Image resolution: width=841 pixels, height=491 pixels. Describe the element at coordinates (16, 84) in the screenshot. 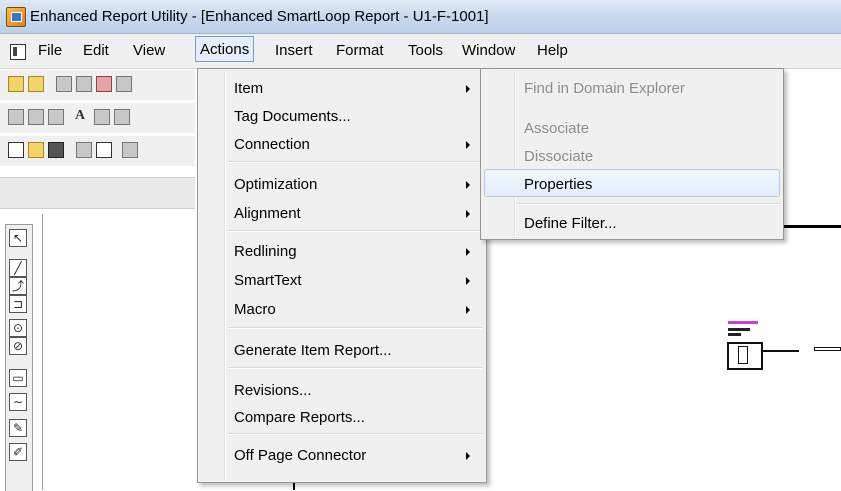

I see `open-folder-icon` at that location.